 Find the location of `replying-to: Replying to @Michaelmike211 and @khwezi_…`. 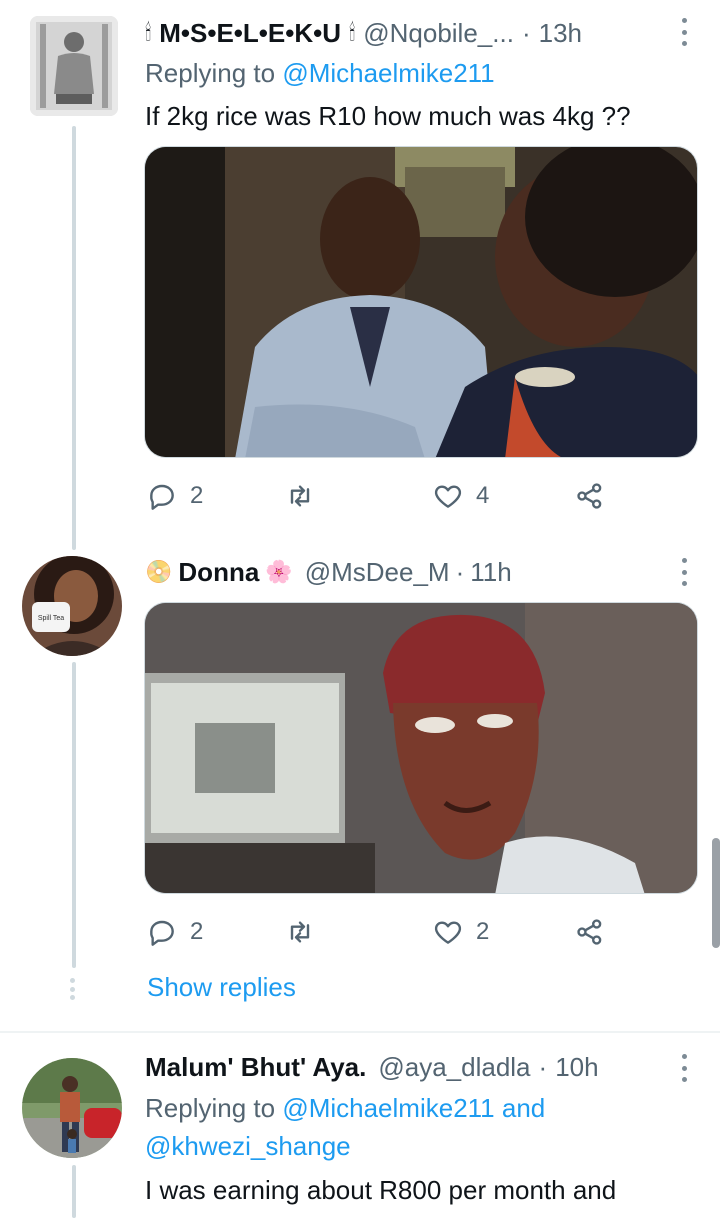

replying-to: Replying to @Michaelmike211 and @khwezi_… is located at coordinates (422, 1127).